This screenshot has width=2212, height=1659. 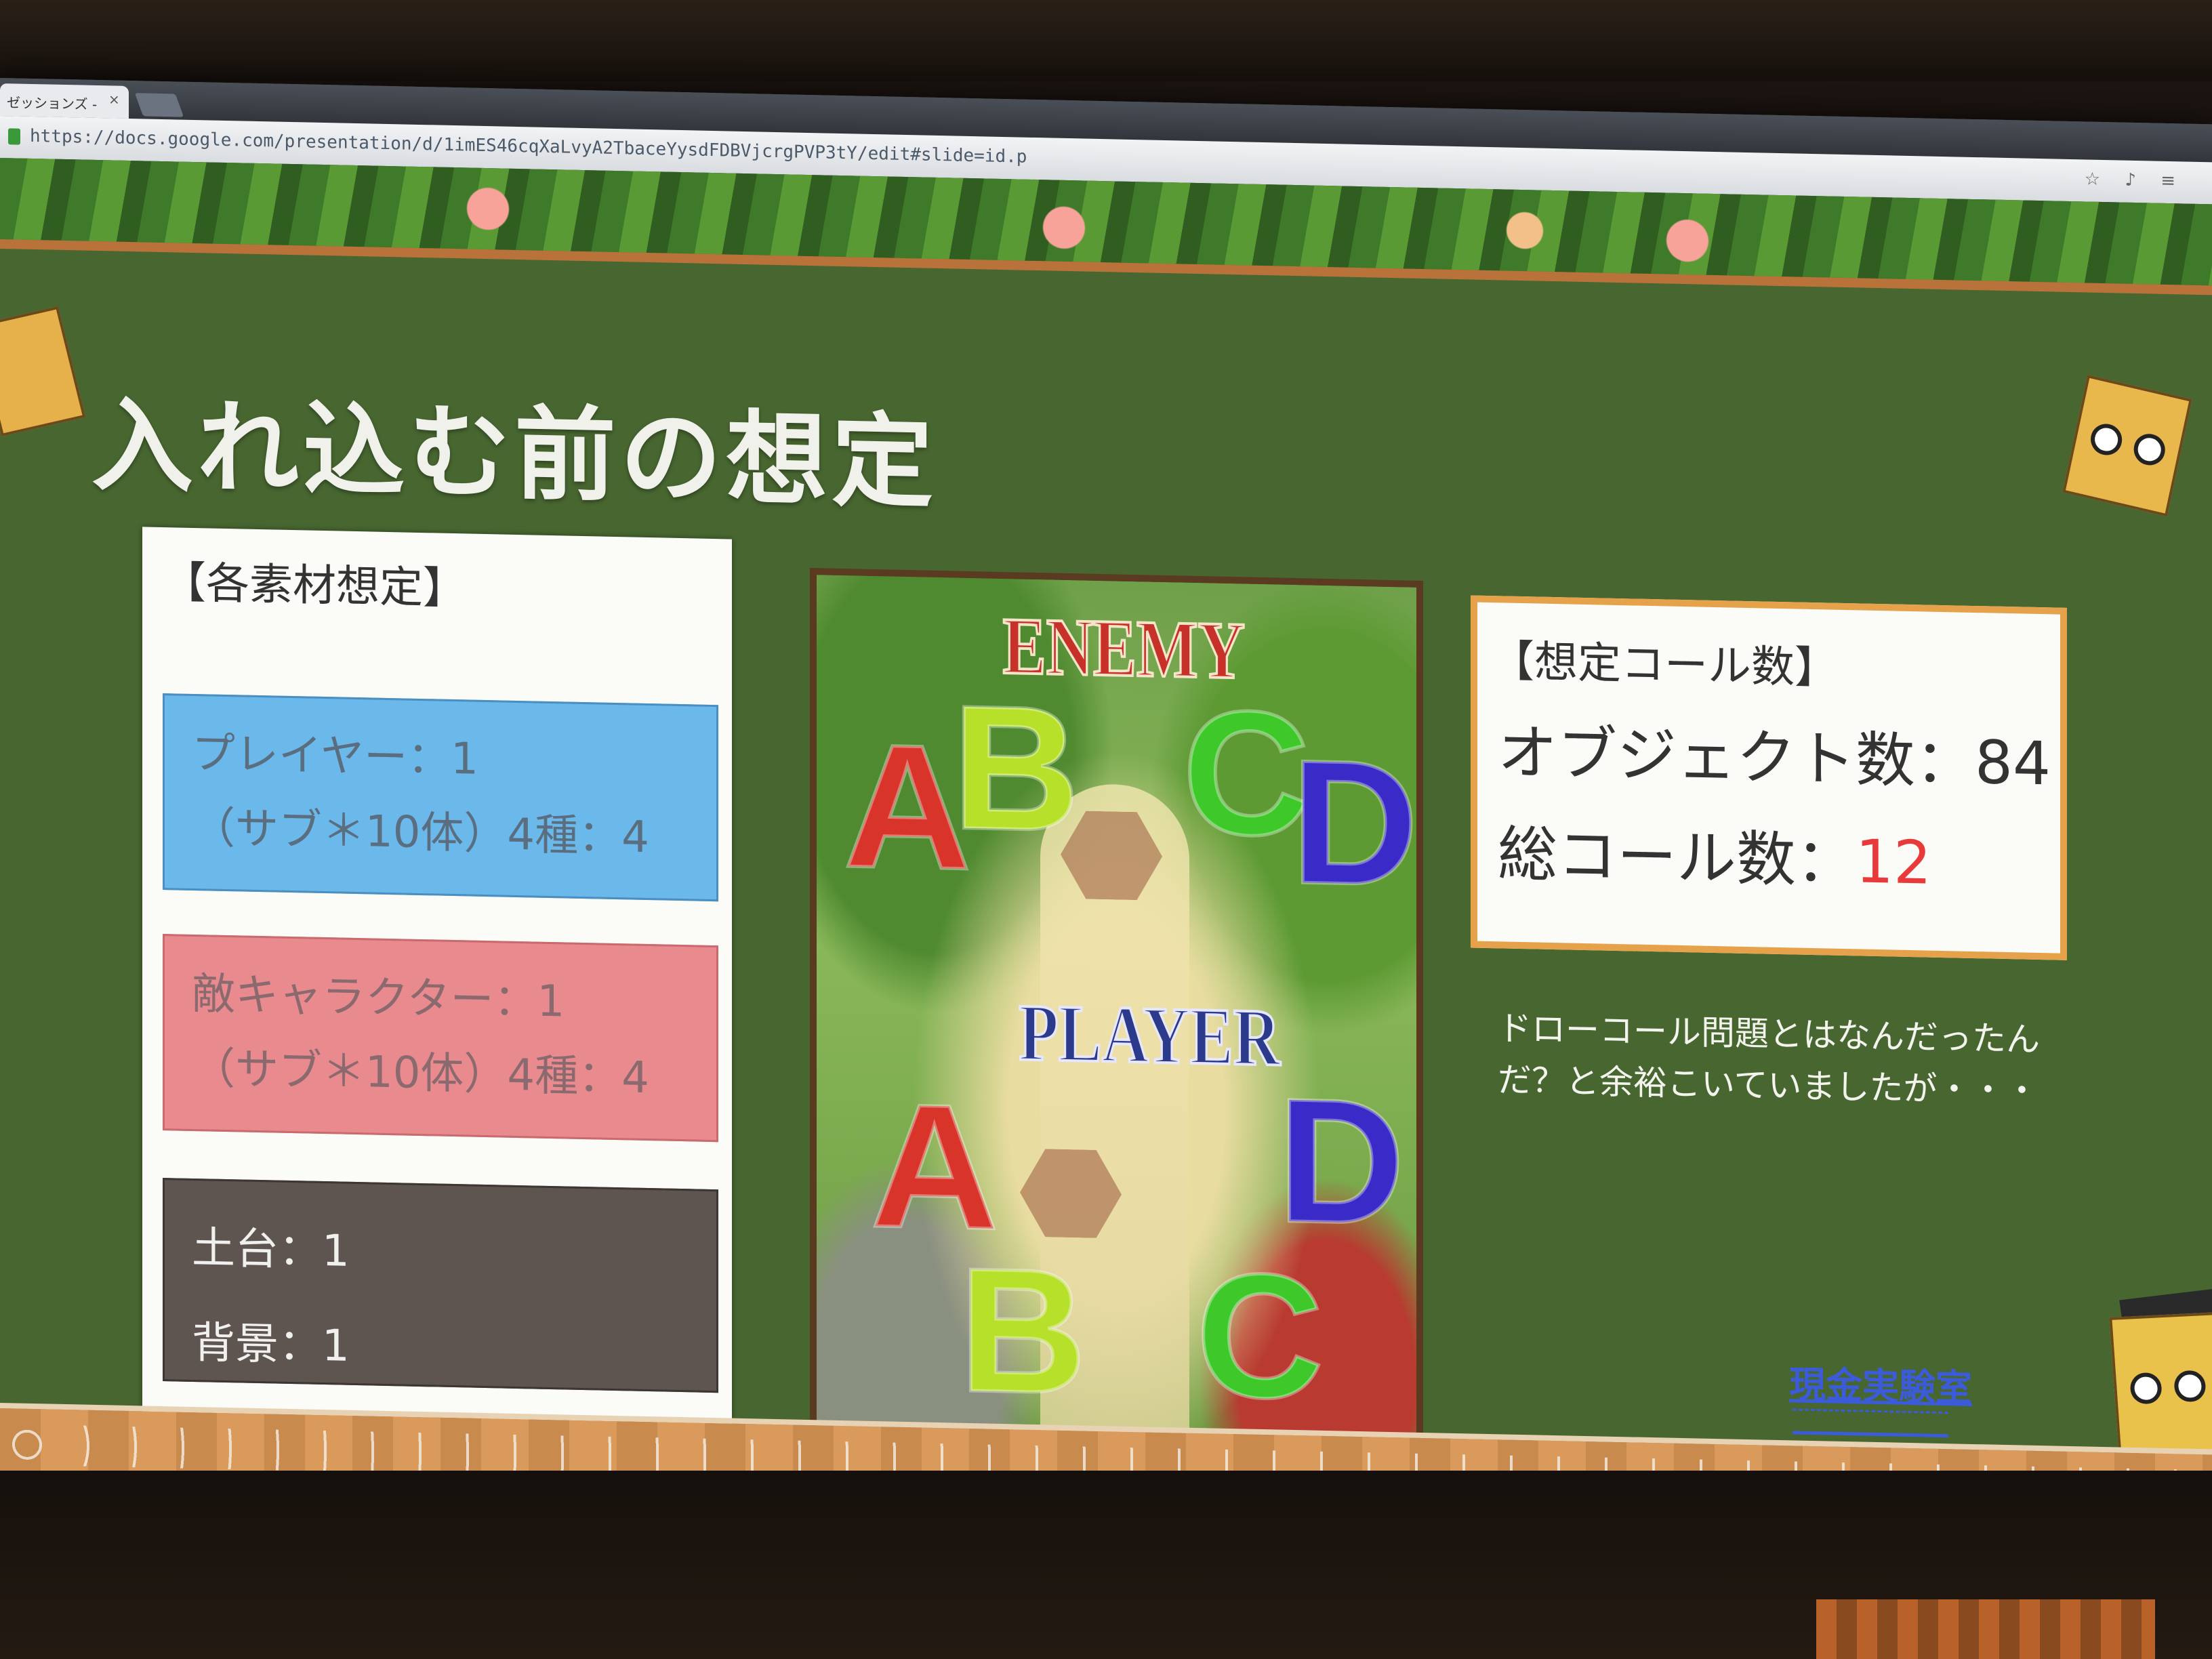 What do you see at coordinates (1736, 757) in the screenshot?
I see `object-count-label: オブジェクト数：` at bounding box center [1736, 757].